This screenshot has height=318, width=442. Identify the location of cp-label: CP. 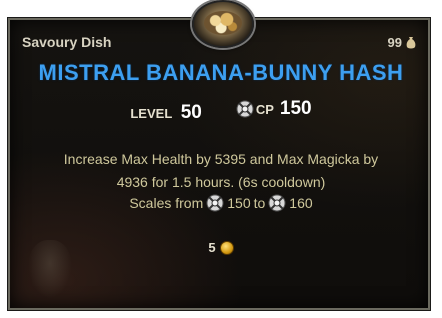
(264, 109).